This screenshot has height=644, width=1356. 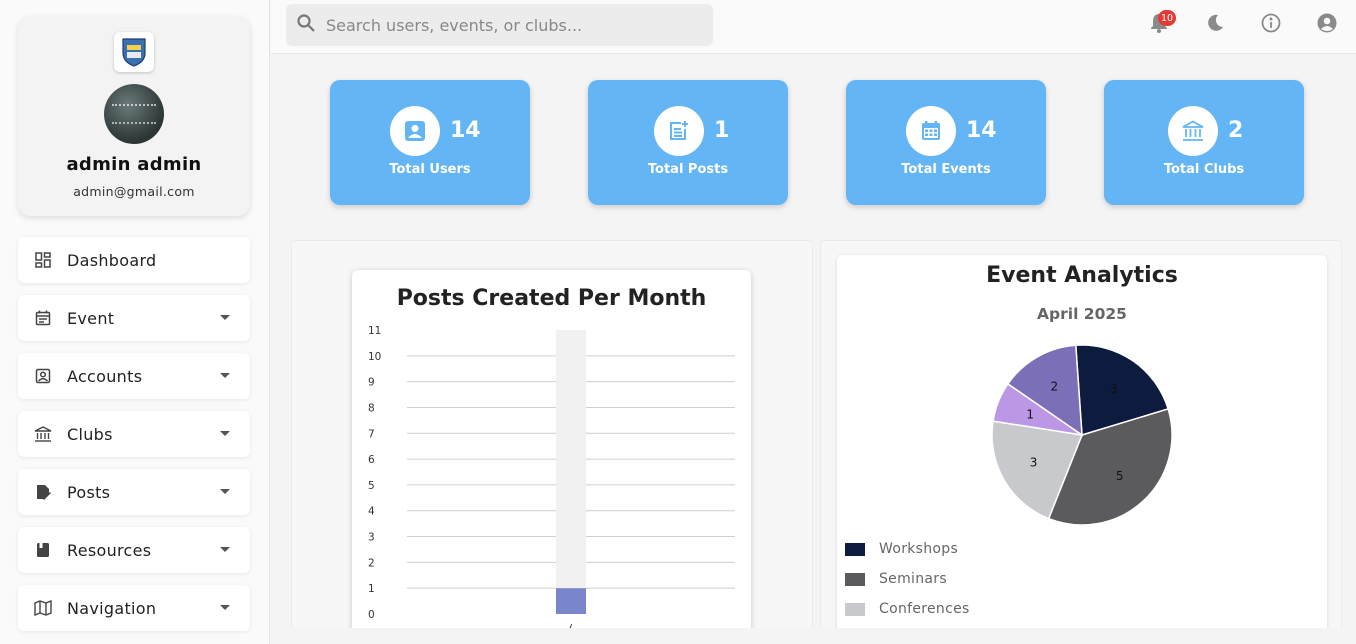 What do you see at coordinates (374, 357) in the screenshot?
I see `y-tick-label: 10` at bounding box center [374, 357].